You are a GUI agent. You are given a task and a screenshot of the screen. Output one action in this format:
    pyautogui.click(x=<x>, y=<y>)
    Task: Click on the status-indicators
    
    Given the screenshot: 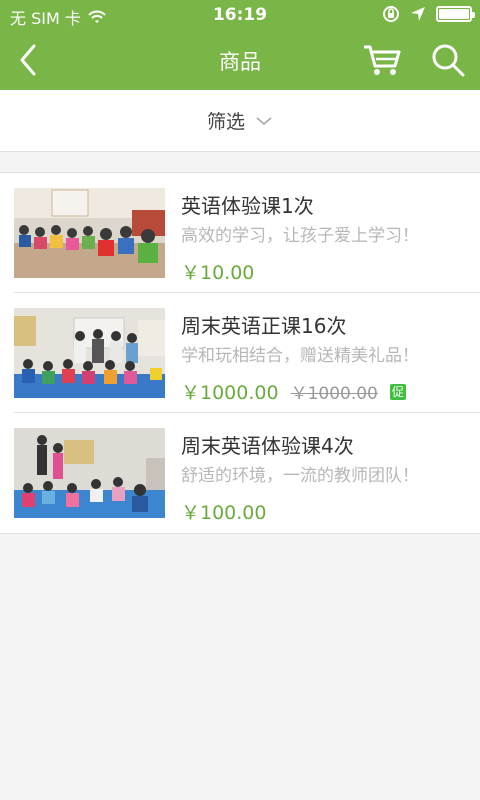 What is the action you would take?
    pyautogui.click(x=428, y=14)
    